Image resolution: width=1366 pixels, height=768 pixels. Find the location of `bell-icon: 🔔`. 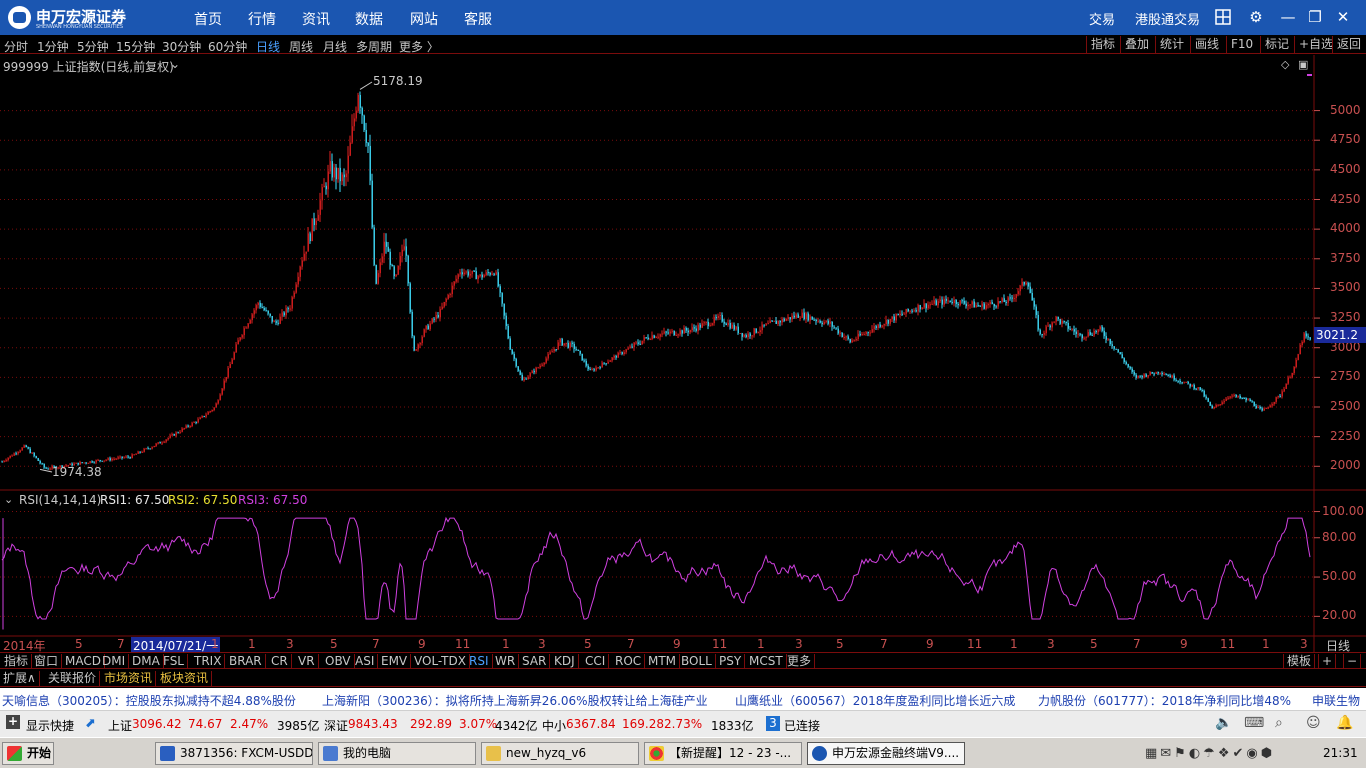

bell-icon: 🔔 is located at coordinates (1344, 723).